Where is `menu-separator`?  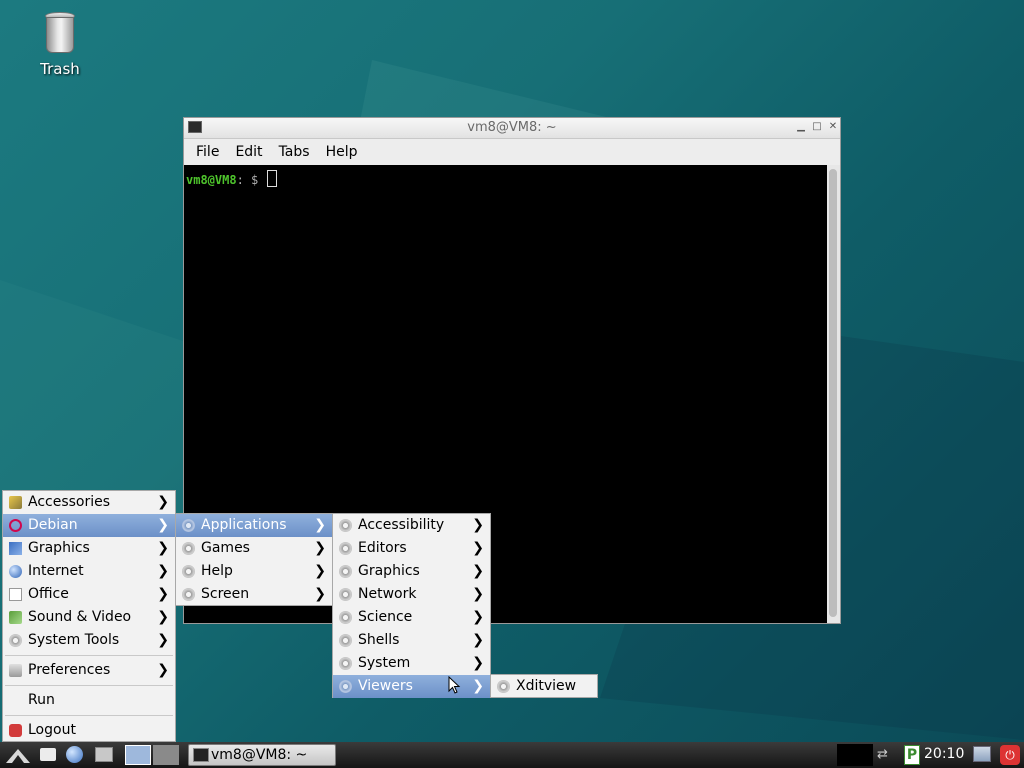
menu-separator is located at coordinates (89, 685).